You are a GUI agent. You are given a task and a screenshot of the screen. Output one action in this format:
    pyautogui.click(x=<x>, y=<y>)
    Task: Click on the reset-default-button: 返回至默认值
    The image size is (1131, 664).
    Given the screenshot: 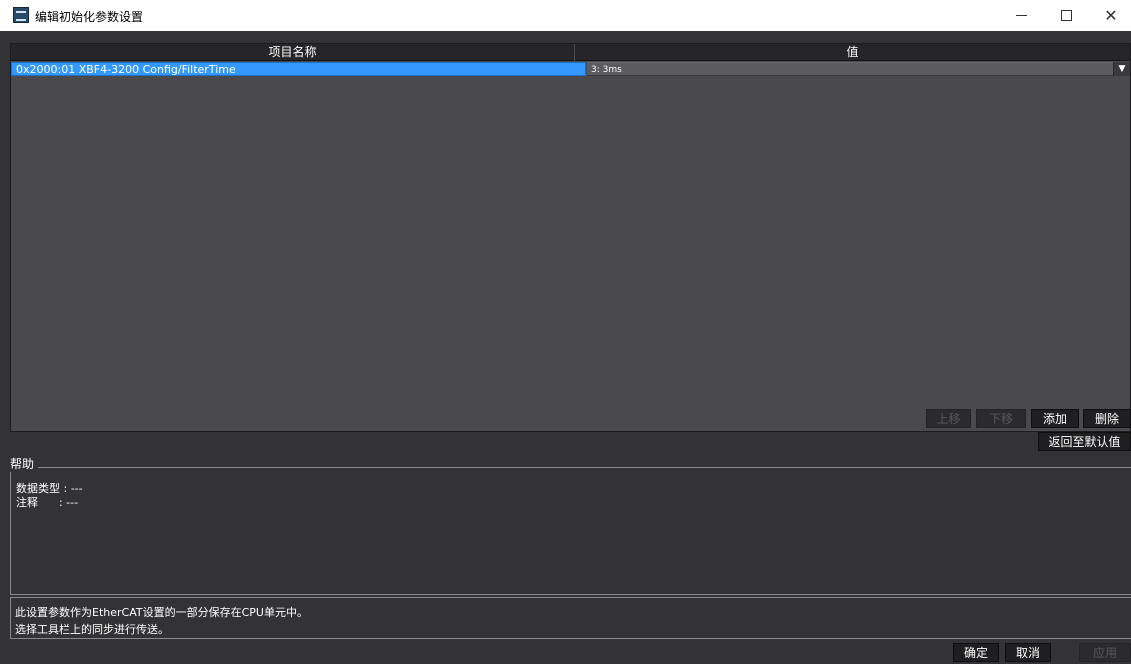 What is the action you would take?
    pyautogui.click(x=1084, y=441)
    